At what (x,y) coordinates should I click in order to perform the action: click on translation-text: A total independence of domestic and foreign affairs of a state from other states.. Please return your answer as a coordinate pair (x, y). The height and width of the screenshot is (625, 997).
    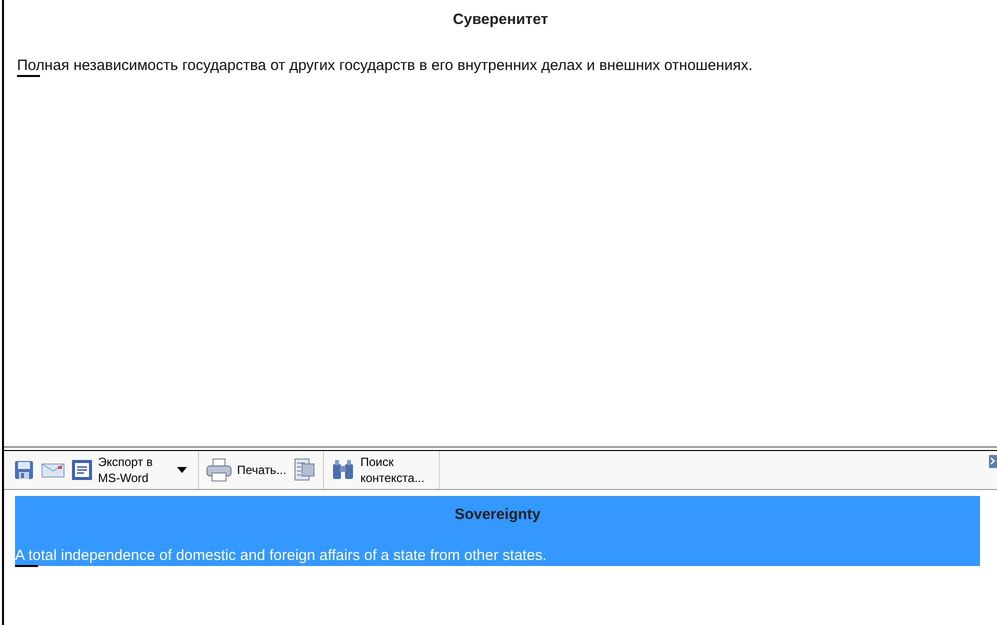
    Looking at the image, I should click on (281, 555).